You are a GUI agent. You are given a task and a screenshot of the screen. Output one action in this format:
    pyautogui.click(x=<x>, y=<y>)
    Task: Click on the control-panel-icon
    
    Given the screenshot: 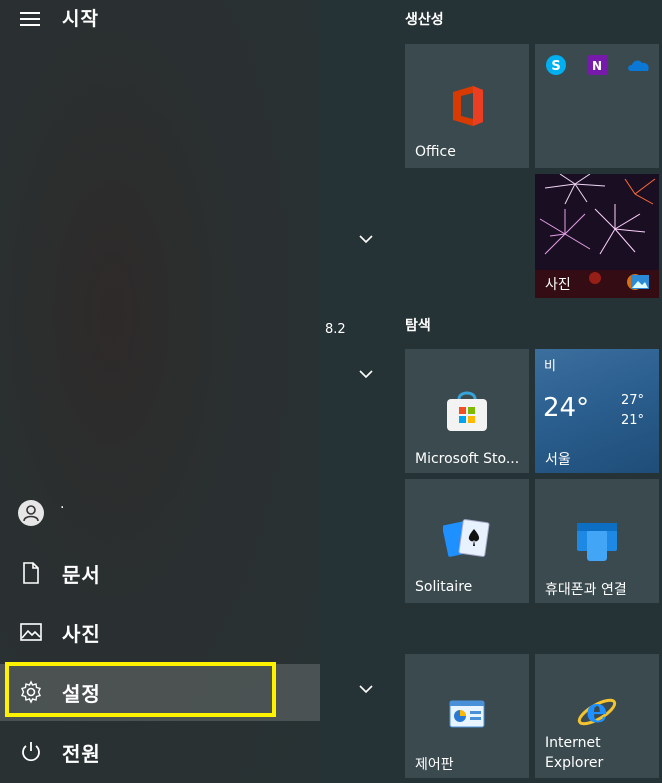 What is the action you would take?
    pyautogui.click(x=467, y=714)
    